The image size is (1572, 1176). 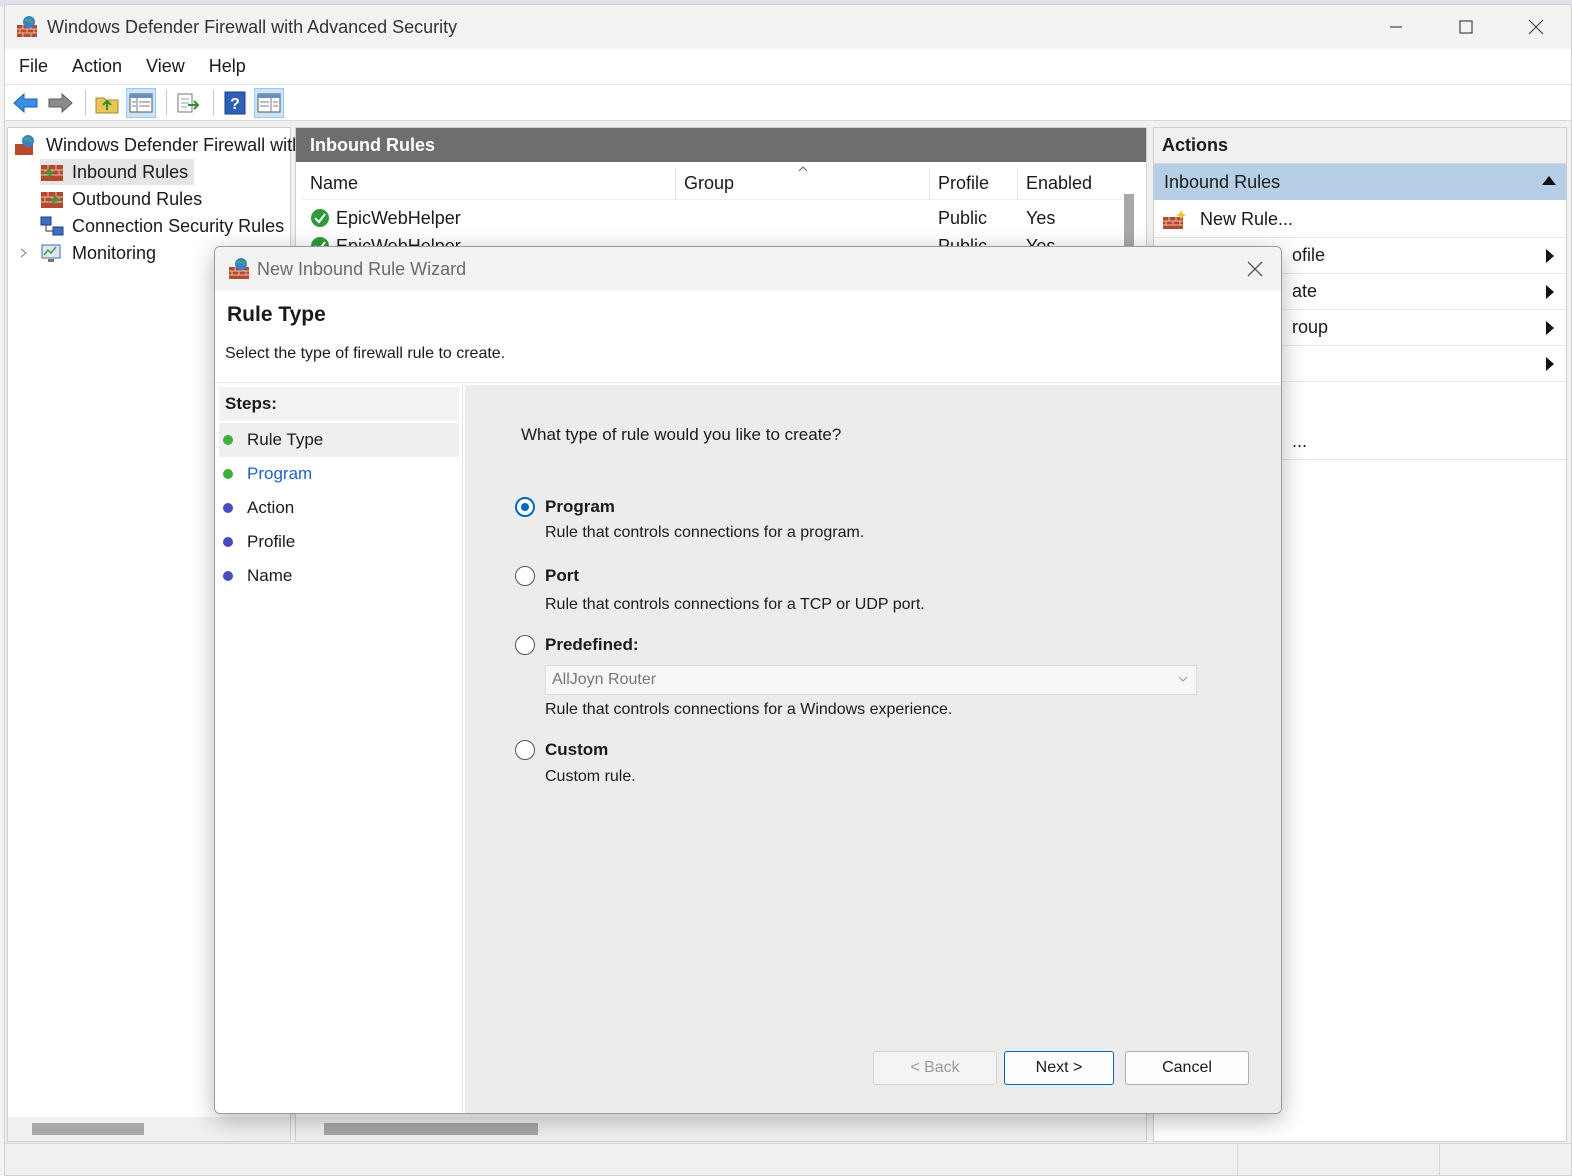 What do you see at coordinates (24, 253) in the screenshot?
I see `chevron-right-icon` at bounding box center [24, 253].